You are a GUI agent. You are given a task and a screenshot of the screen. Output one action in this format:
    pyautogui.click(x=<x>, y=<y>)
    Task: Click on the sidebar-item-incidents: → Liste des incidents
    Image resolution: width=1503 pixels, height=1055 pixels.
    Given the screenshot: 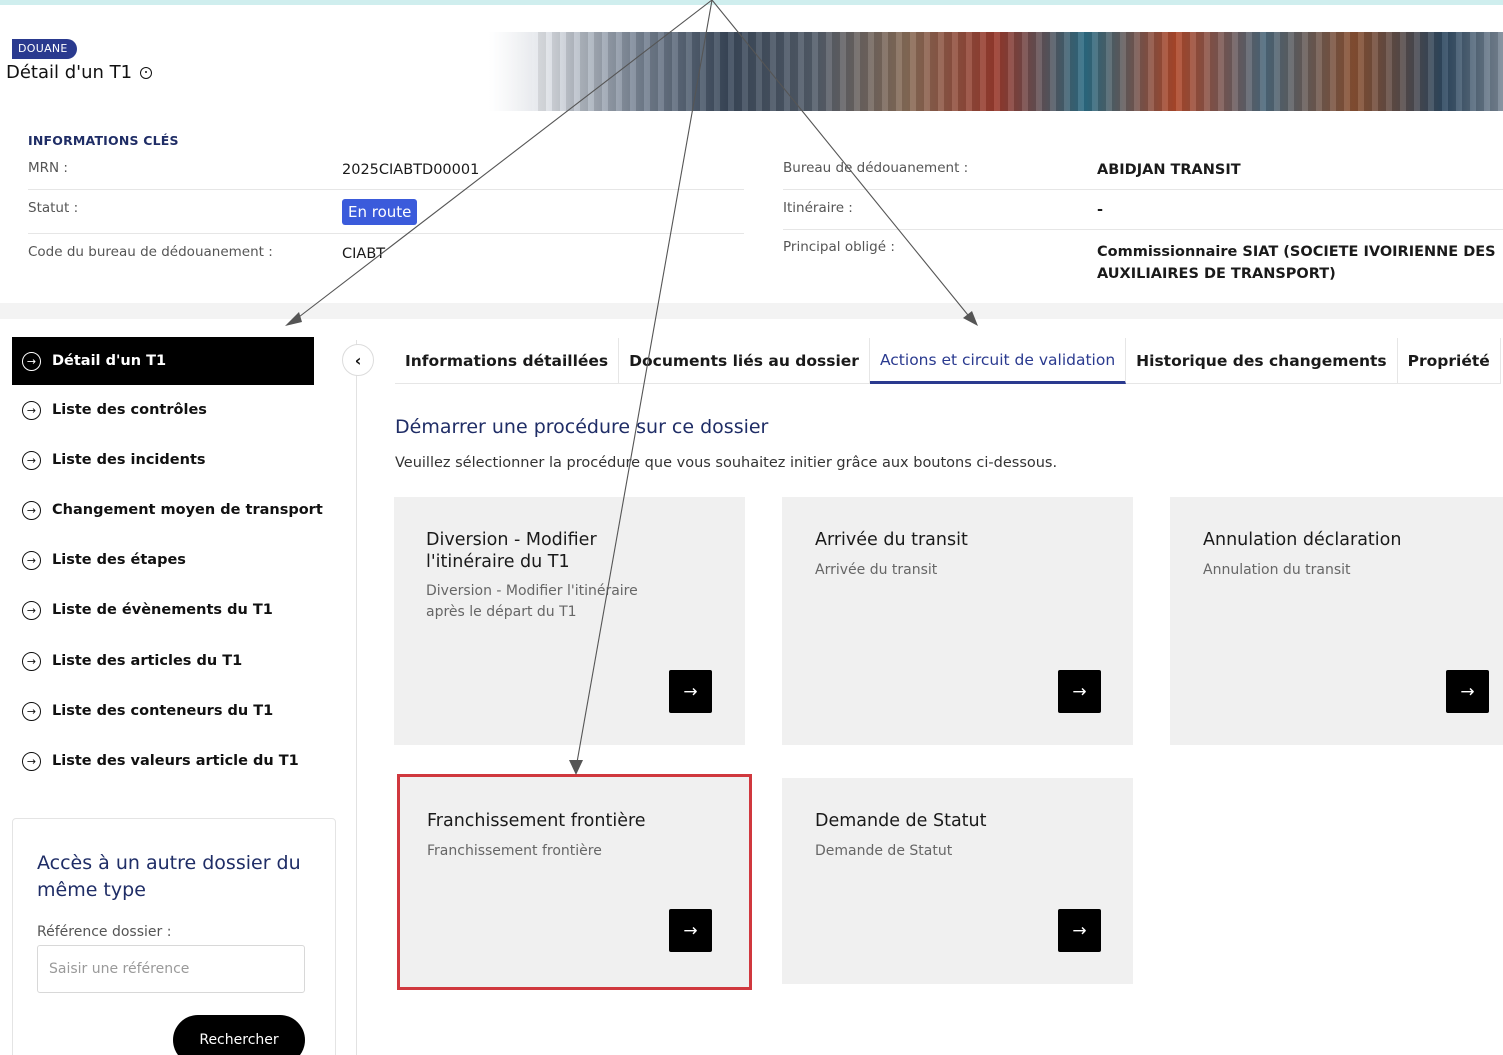 What is the action you would take?
    pyautogui.click(x=163, y=460)
    